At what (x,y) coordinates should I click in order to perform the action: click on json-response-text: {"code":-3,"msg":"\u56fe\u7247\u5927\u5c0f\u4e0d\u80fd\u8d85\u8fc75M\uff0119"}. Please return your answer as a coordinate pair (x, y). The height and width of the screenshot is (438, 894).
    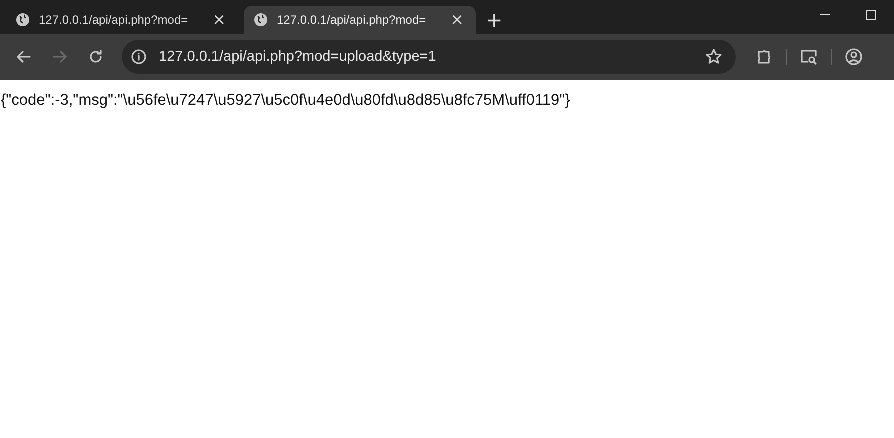
    Looking at the image, I should click on (285, 100).